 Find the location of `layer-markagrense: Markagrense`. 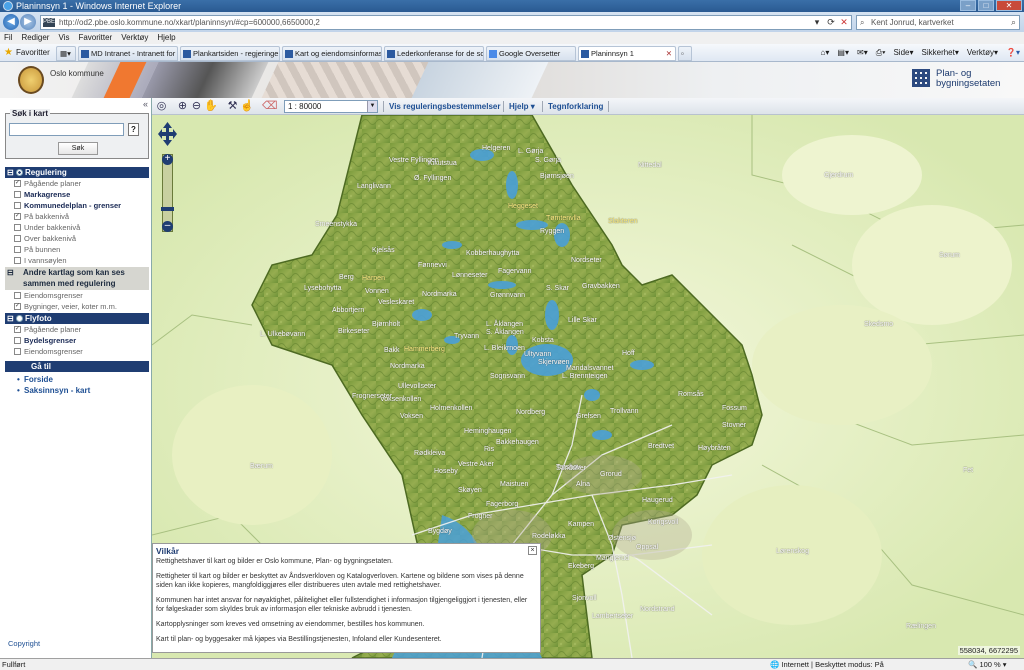

layer-markagrense: Markagrense is located at coordinates (42, 194).